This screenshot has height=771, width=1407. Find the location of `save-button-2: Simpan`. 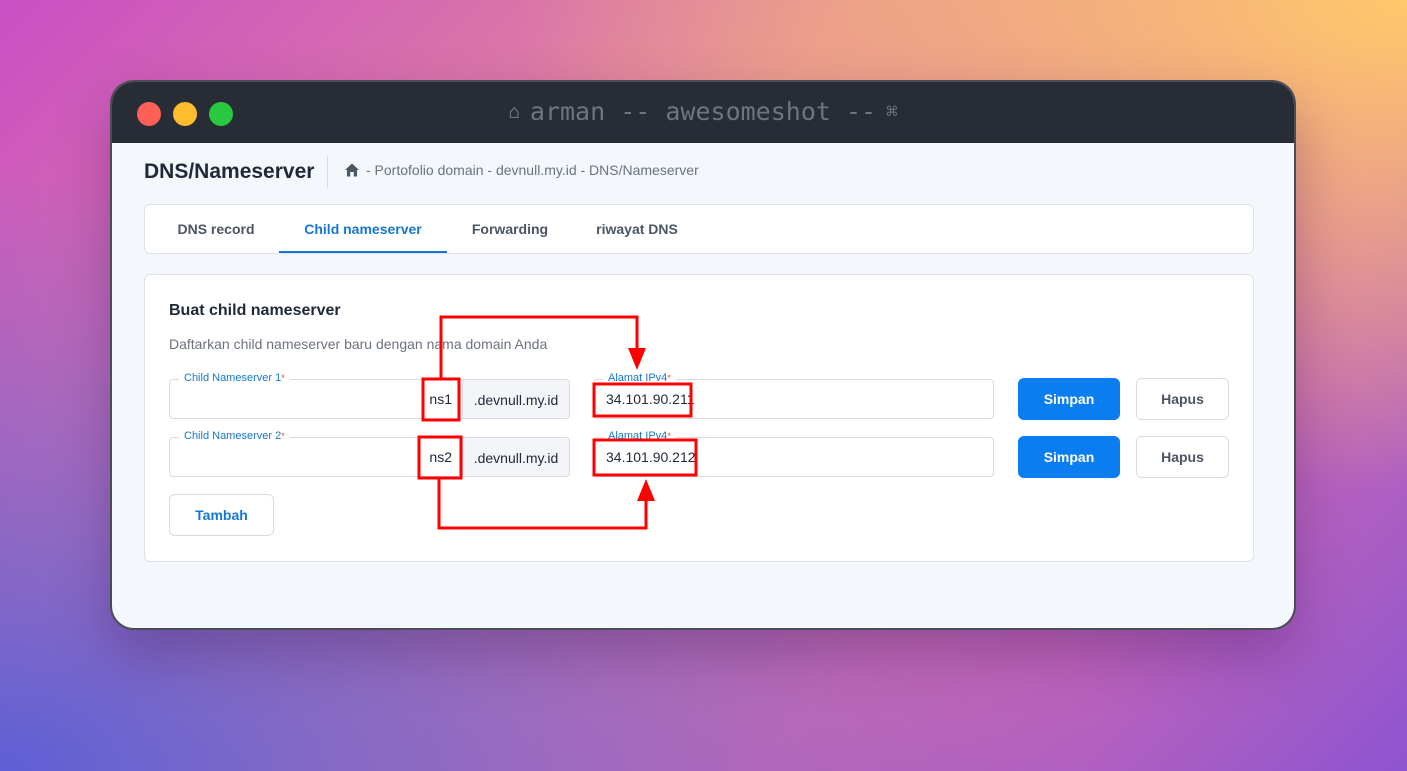

save-button-2: Simpan is located at coordinates (1069, 457).